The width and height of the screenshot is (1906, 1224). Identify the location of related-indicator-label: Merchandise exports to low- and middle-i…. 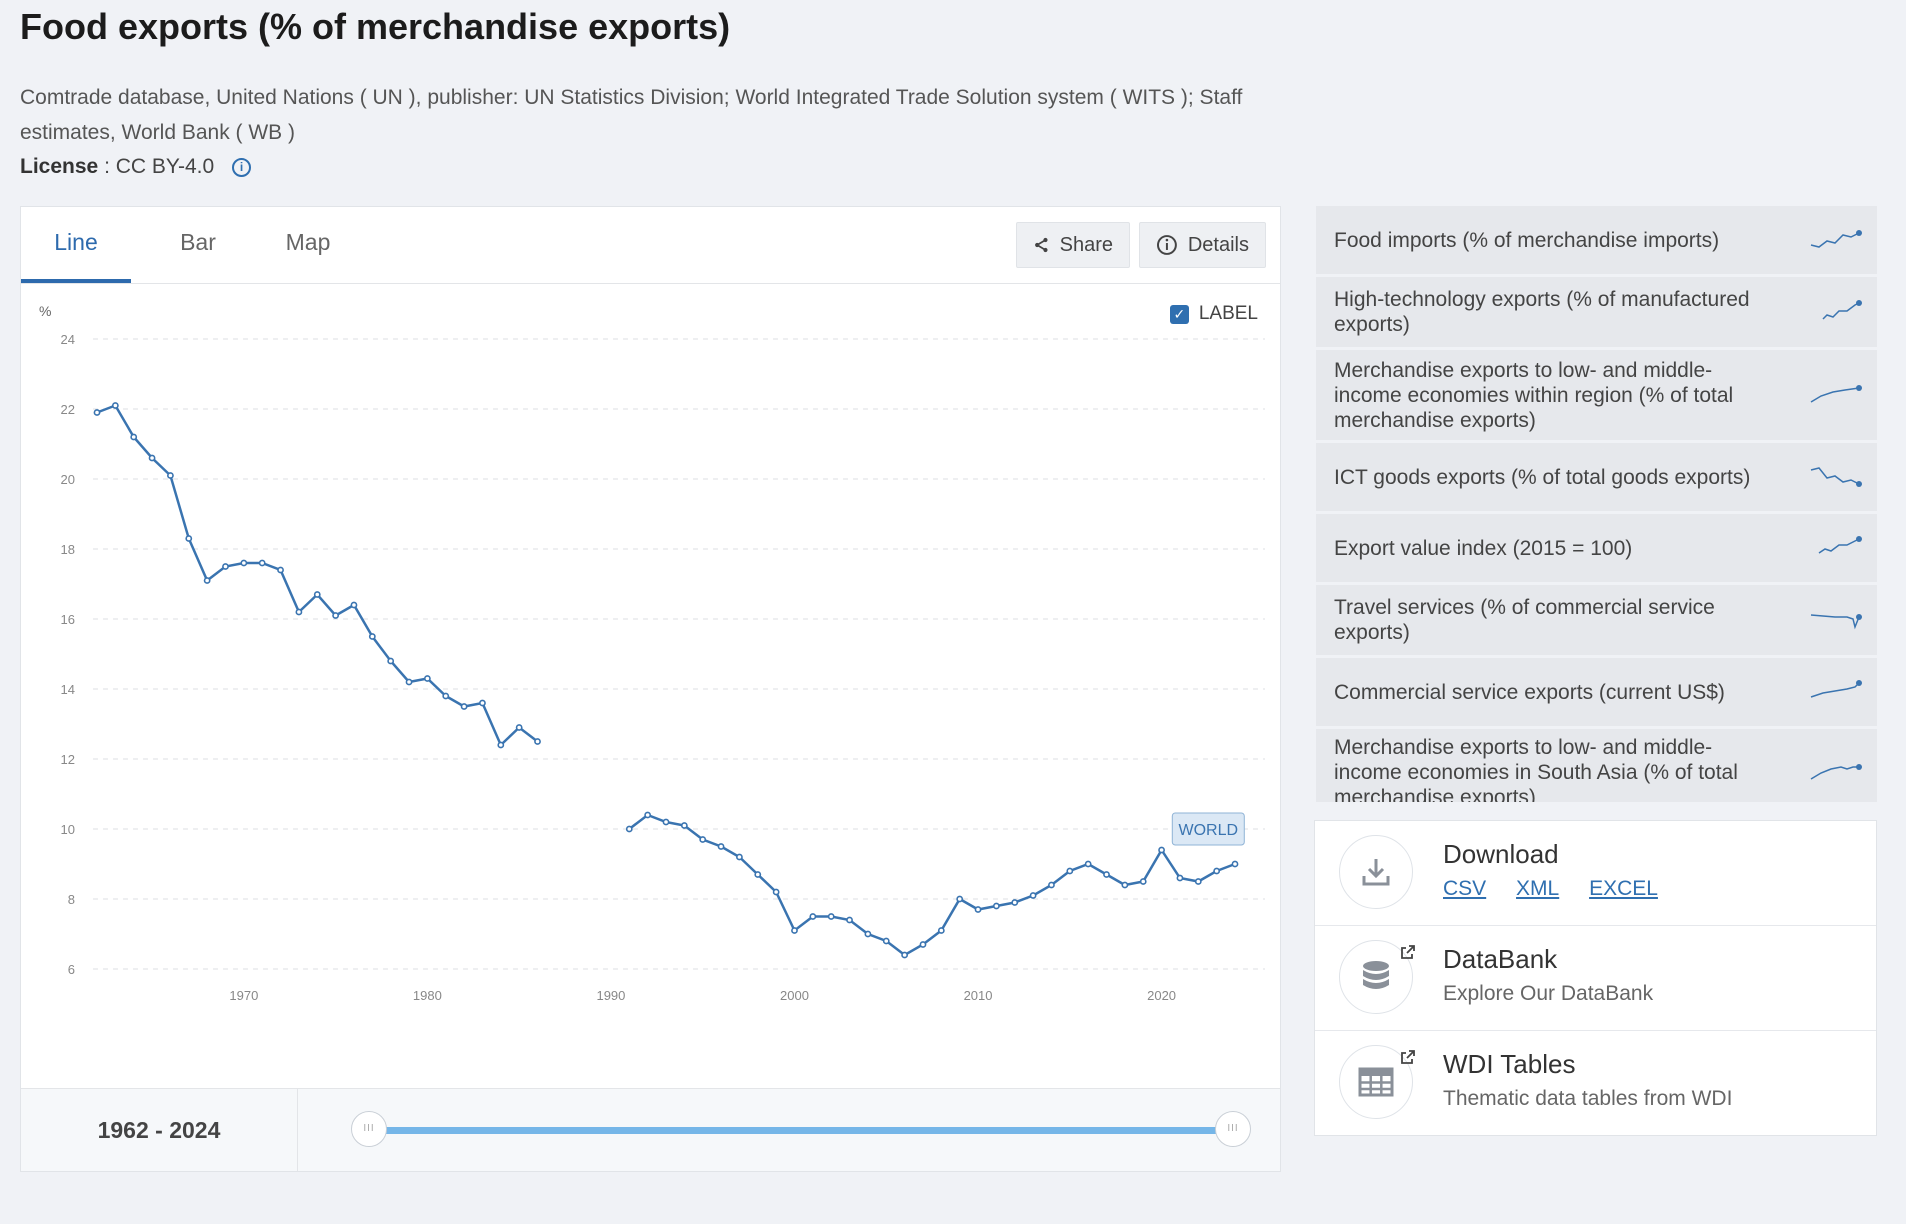
(1534, 395).